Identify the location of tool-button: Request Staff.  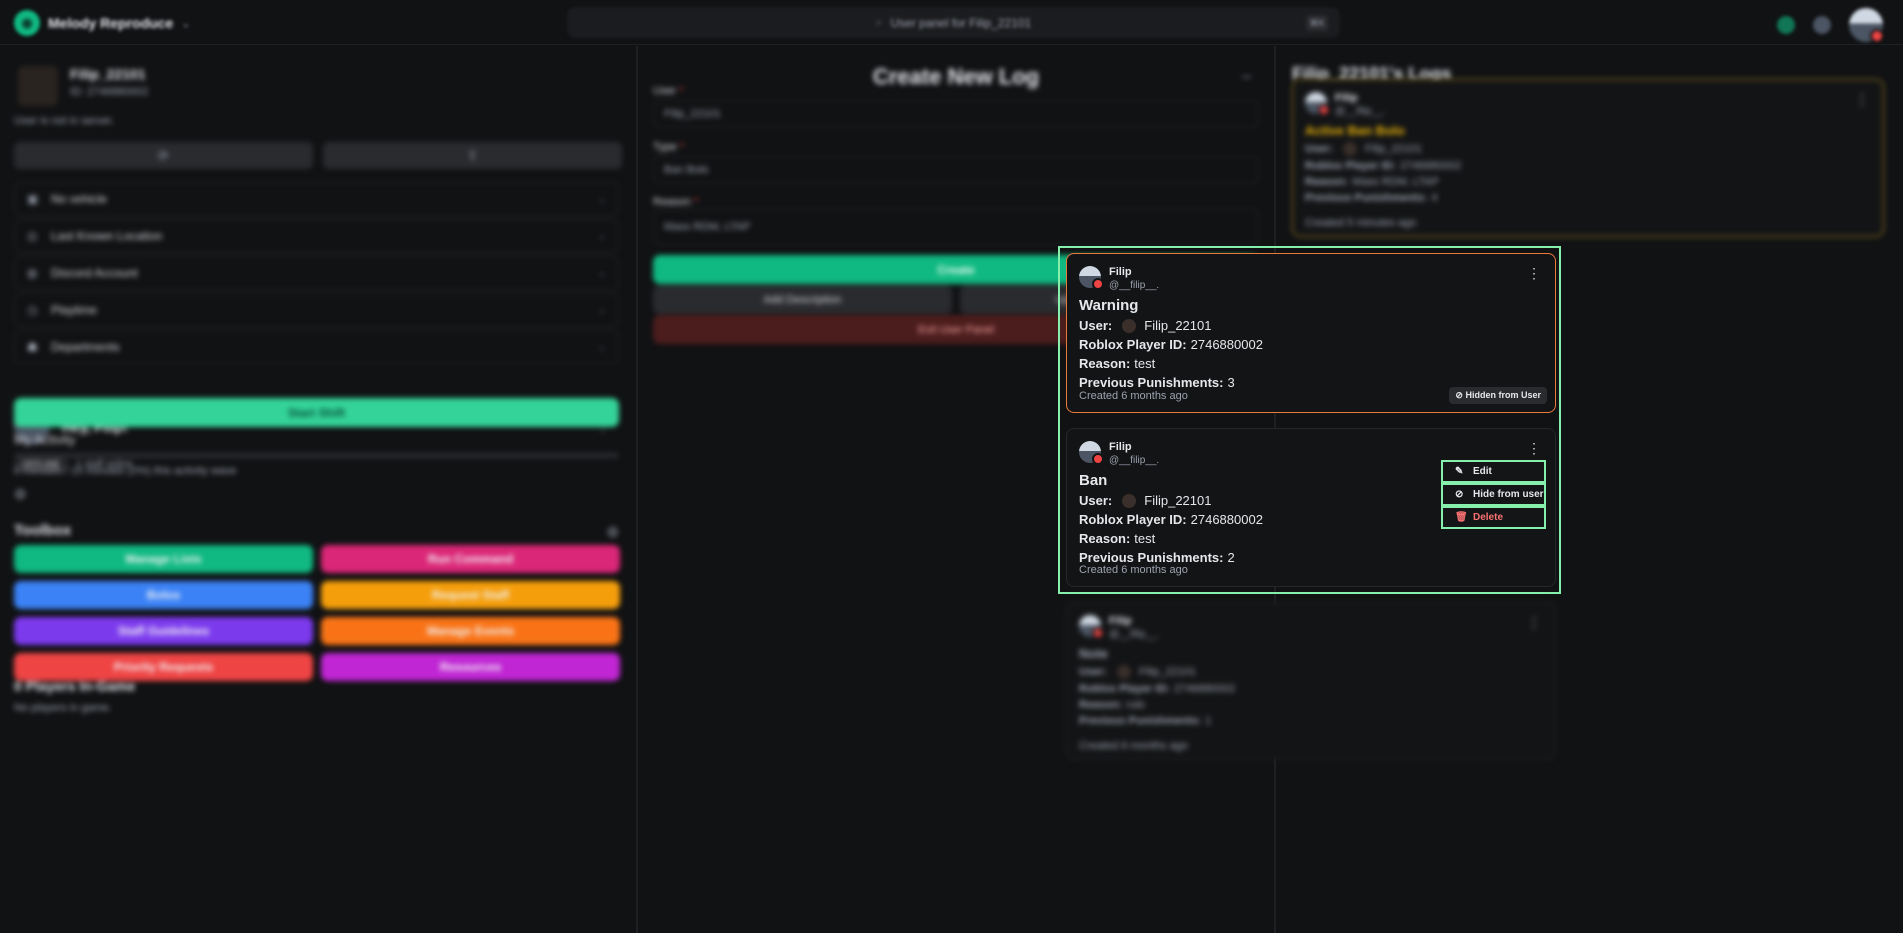
(470, 595).